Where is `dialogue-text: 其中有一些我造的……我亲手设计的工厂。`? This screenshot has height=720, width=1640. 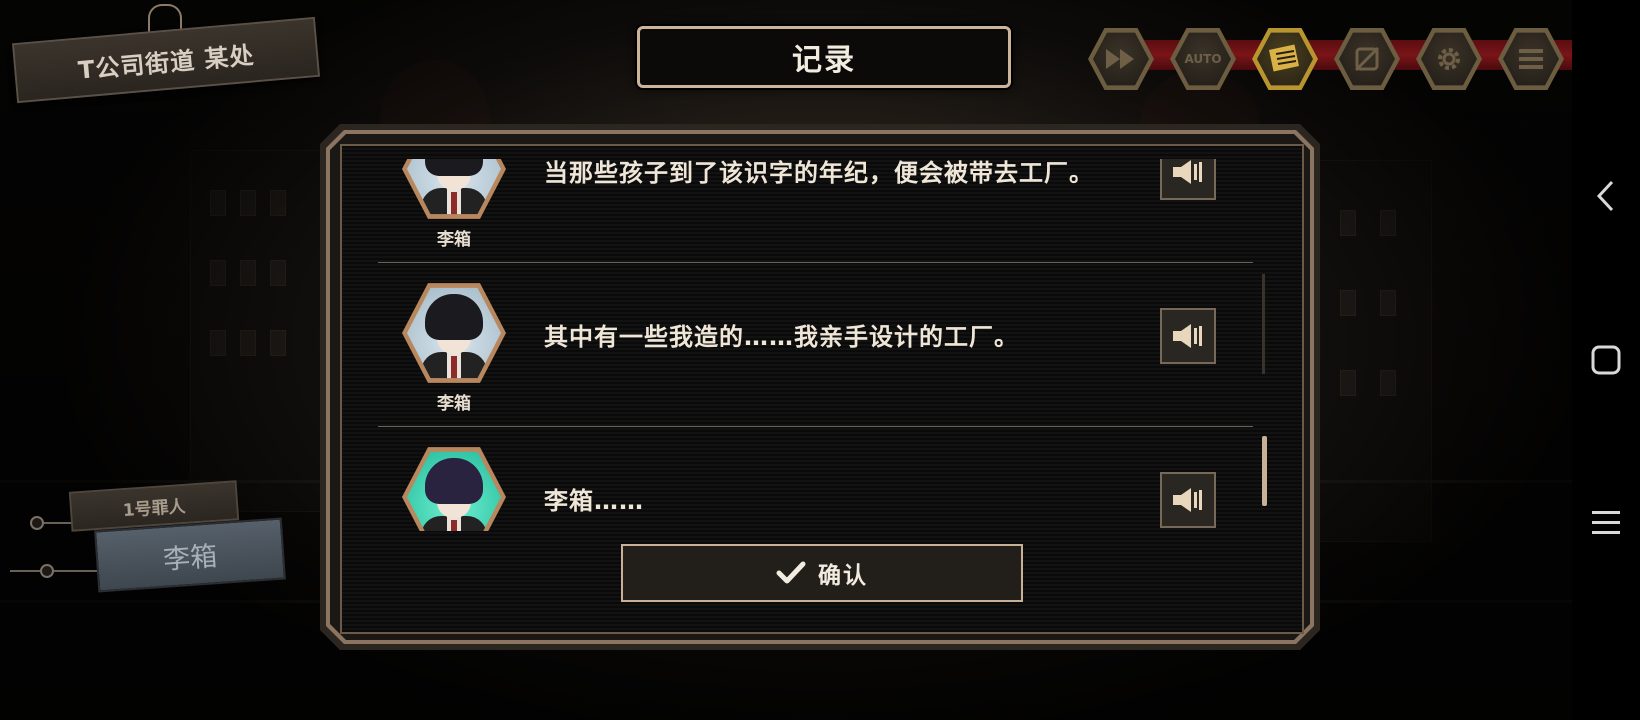
dialogue-text: 其中有一些我造的……我亲手设计的工厂。 is located at coordinates (781, 337).